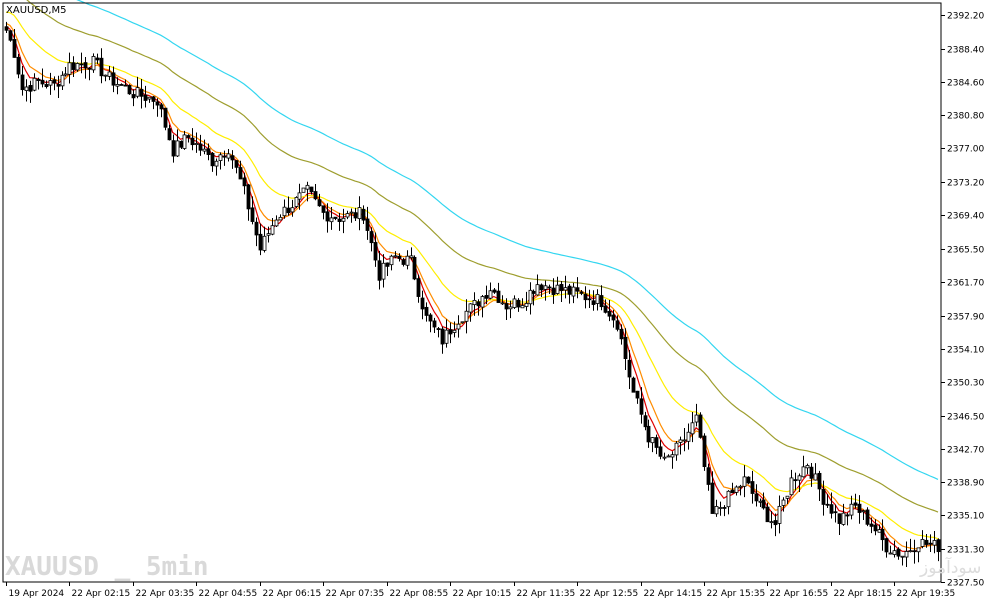 This screenshot has width=987, height=605. What do you see at coordinates (736, 594) in the screenshot?
I see `x-tick-label: 22 Apr 15:35` at bounding box center [736, 594].